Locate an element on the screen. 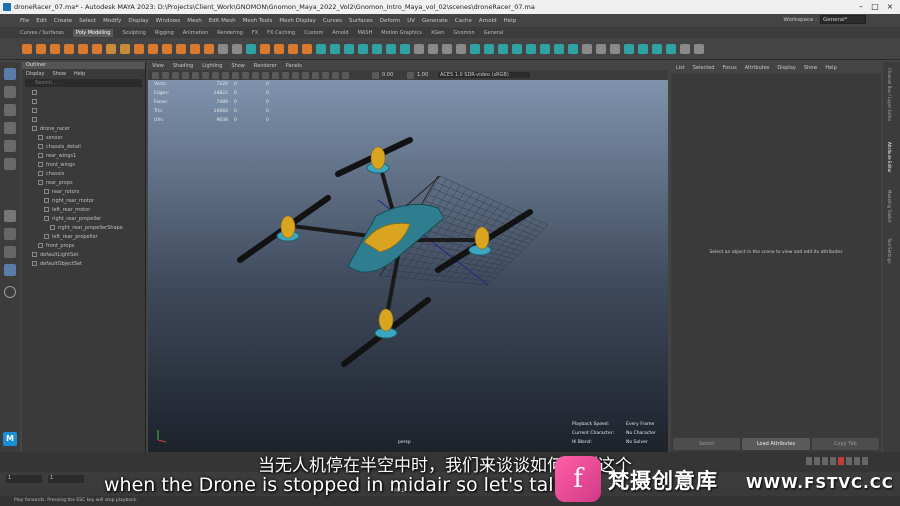 This screenshot has width=900, height=506. camera-select-icon is located at coordinates (155, 75).